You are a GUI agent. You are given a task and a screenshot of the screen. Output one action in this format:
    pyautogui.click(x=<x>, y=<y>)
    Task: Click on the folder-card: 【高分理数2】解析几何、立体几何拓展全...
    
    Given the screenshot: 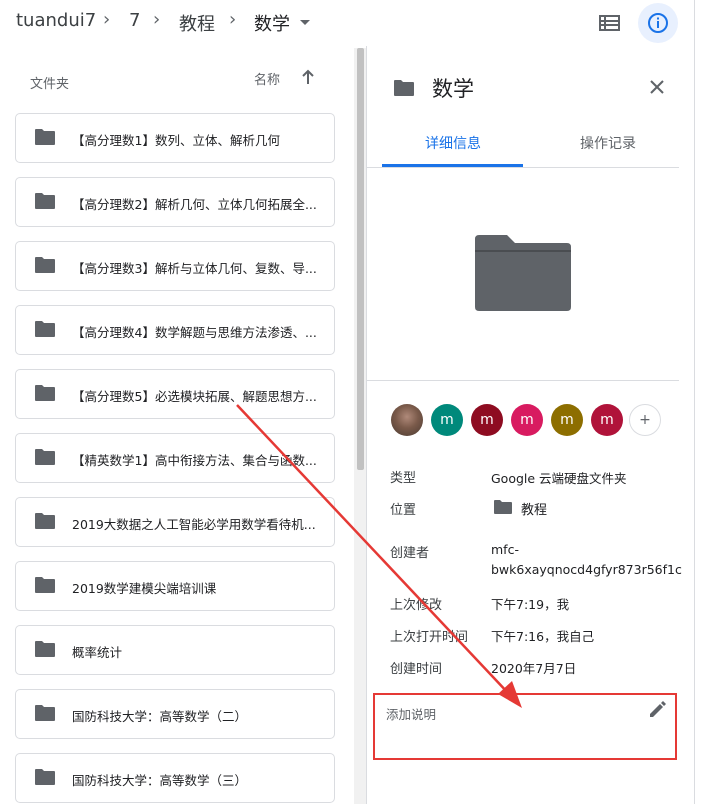 What is the action you would take?
    pyautogui.click(x=175, y=202)
    